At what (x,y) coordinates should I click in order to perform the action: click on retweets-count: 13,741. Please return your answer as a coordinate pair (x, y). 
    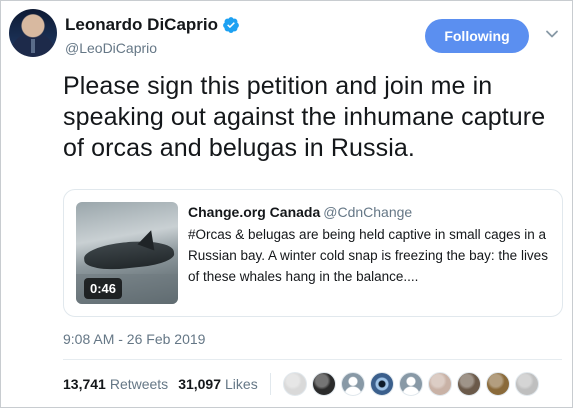
    Looking at the image, I should click on (84, 384).